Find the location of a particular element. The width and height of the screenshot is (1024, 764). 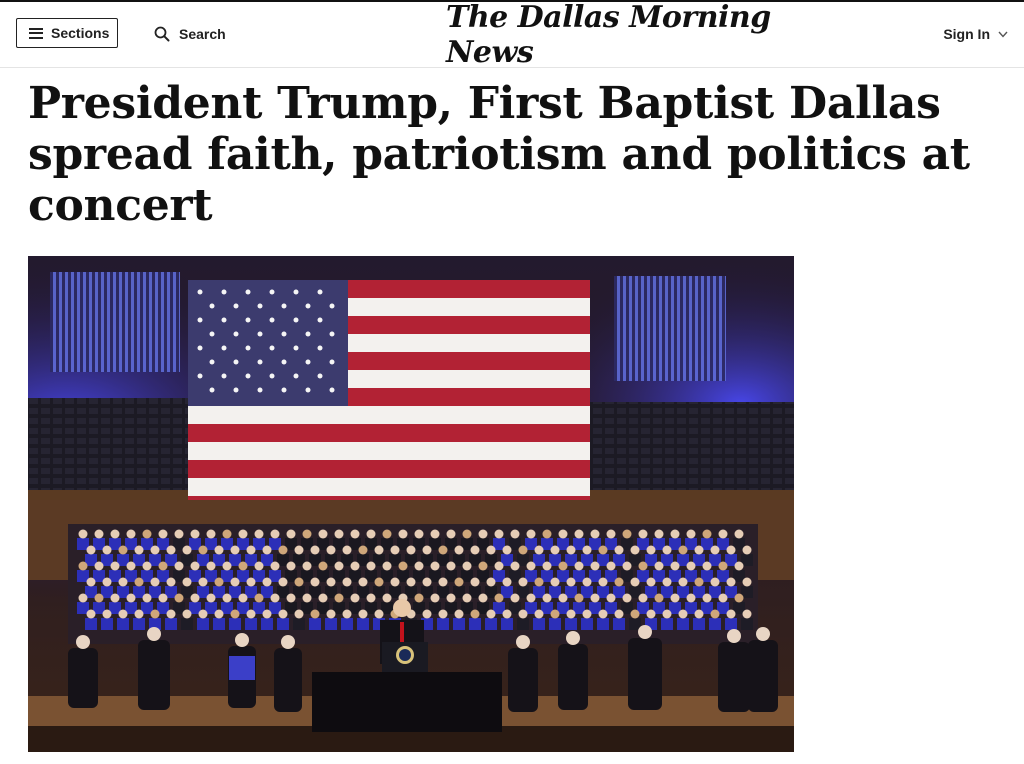

search-button: Search is located at coordinates (190, 34).